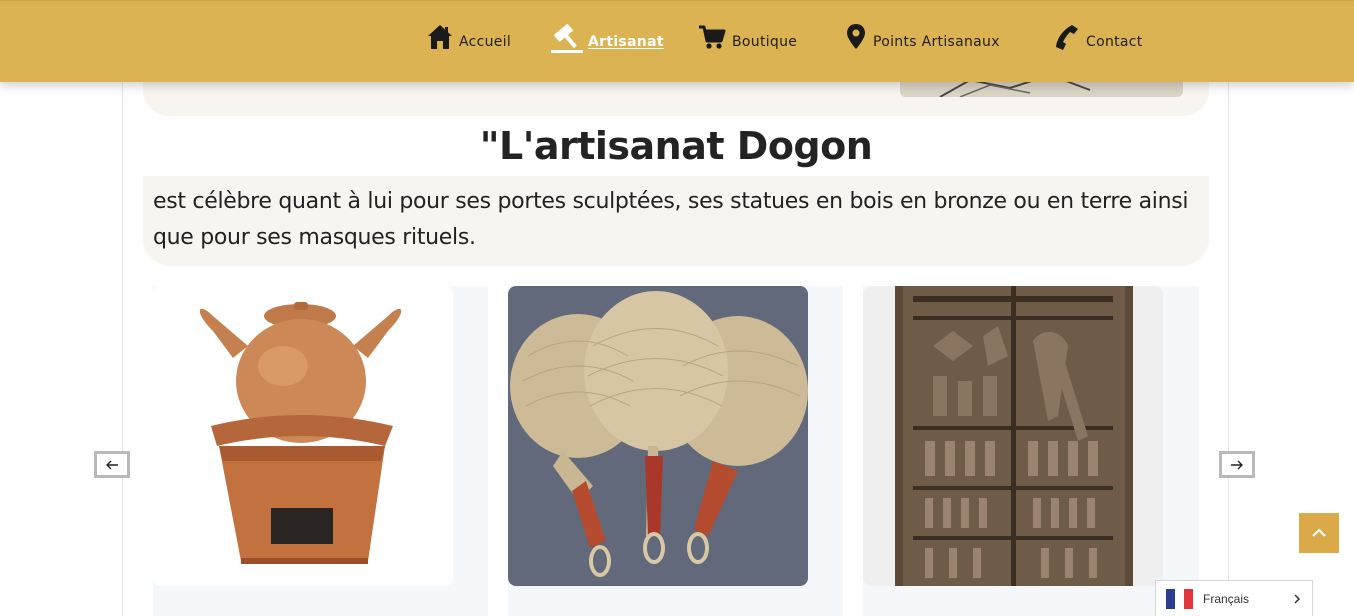 This screenshot has width=1354, height=616. What do you see at coordinates (485, 42) in the screenshot?
I see `nav-label-accueil: Accueil` at bounding box center [485, 42].